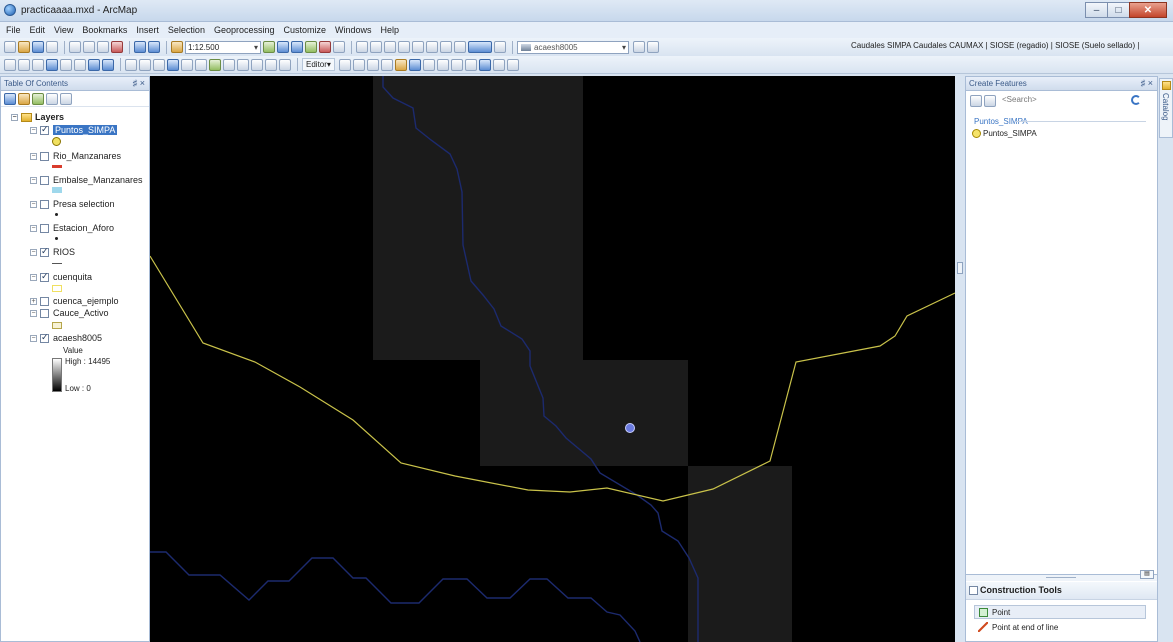 The width and height of the screenshot is (1173, 642). I want to click on split-tool-icon, so click(428, 64).